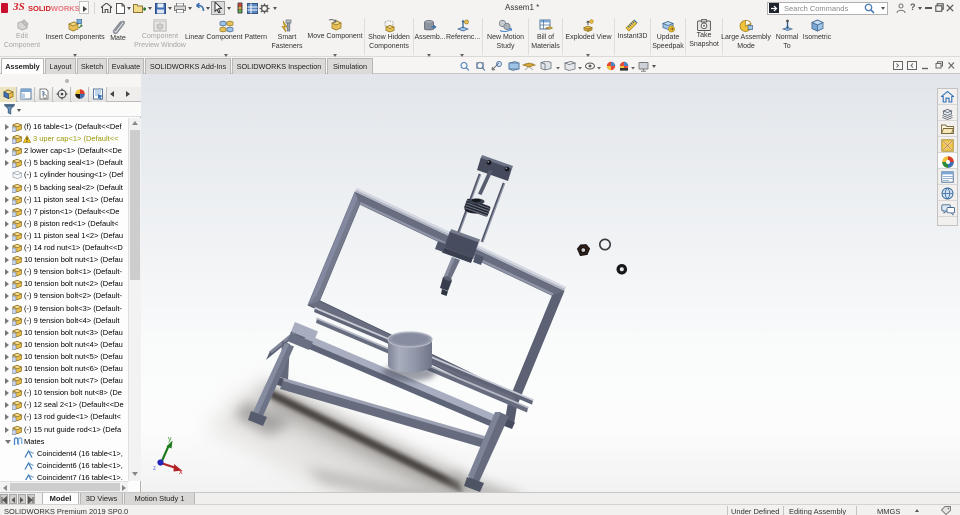 The image size is (960, 515). Describe the element at coordinates (154, 469) in the screenshot. I see `svg-text: z` at that location.